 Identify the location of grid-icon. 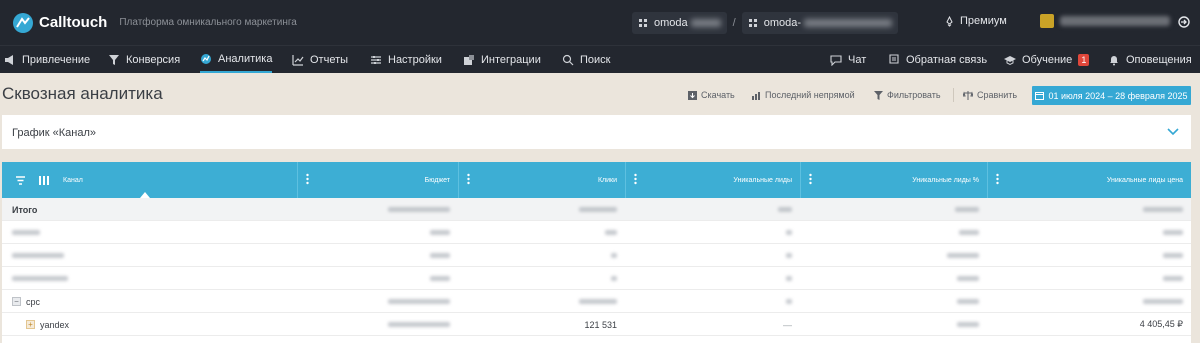
(643, 23).